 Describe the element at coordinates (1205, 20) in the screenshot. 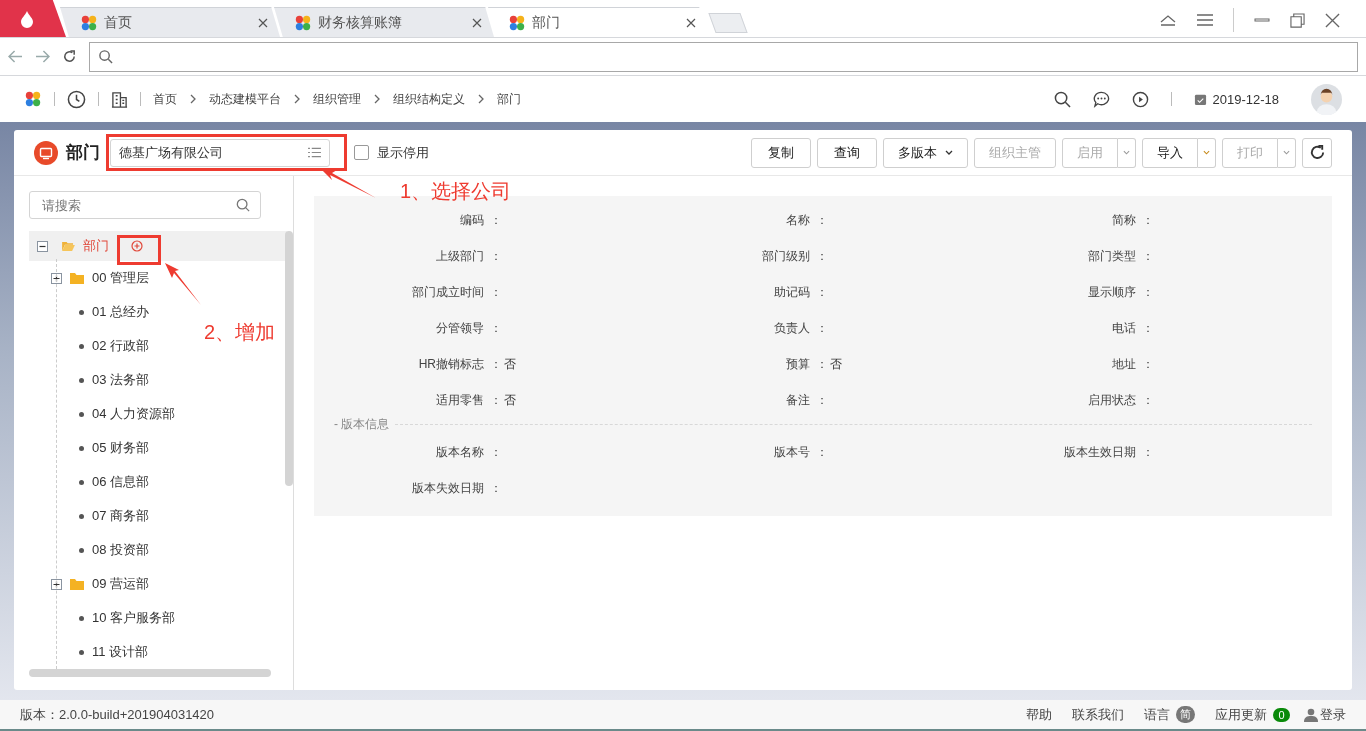

I see `menu-icon` at that location.